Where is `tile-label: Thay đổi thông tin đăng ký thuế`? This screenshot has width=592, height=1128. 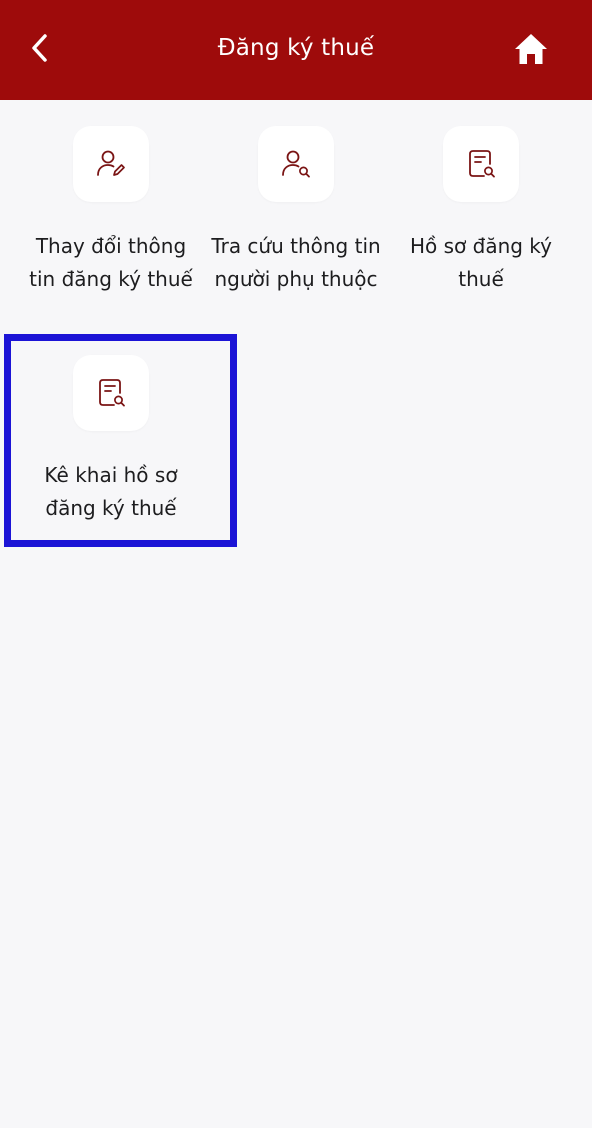
tile-label: Thay đổi thông tin đăng ký thuế is located at coordinates (111, 262).